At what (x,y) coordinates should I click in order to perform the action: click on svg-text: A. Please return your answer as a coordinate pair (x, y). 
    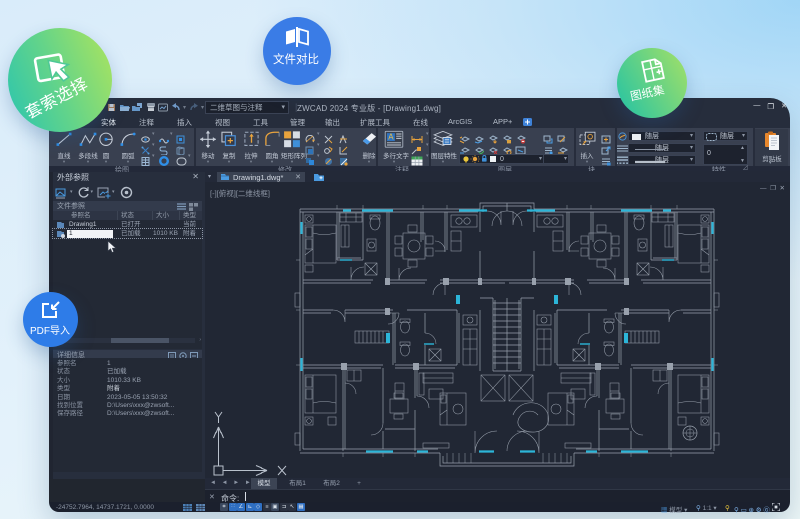
    Looking at the image, I should click on (391, 137).